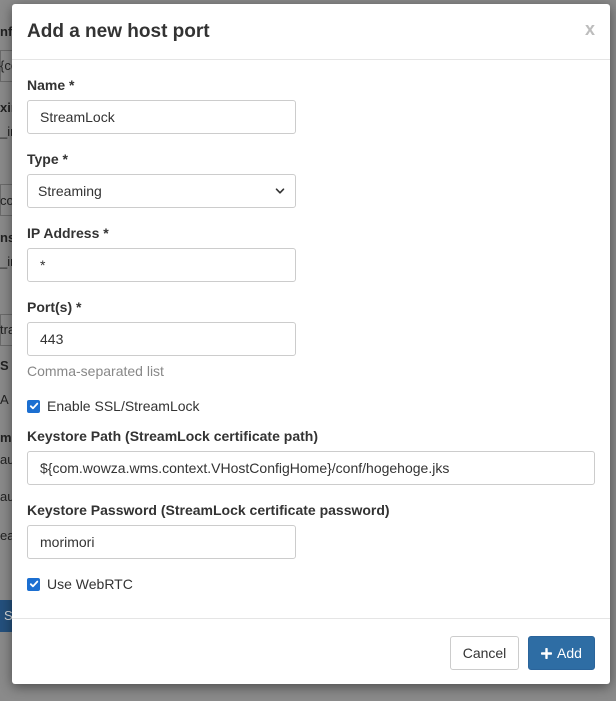  I want to click on ports-help-text: Comma-separated list, so click(95, 371).